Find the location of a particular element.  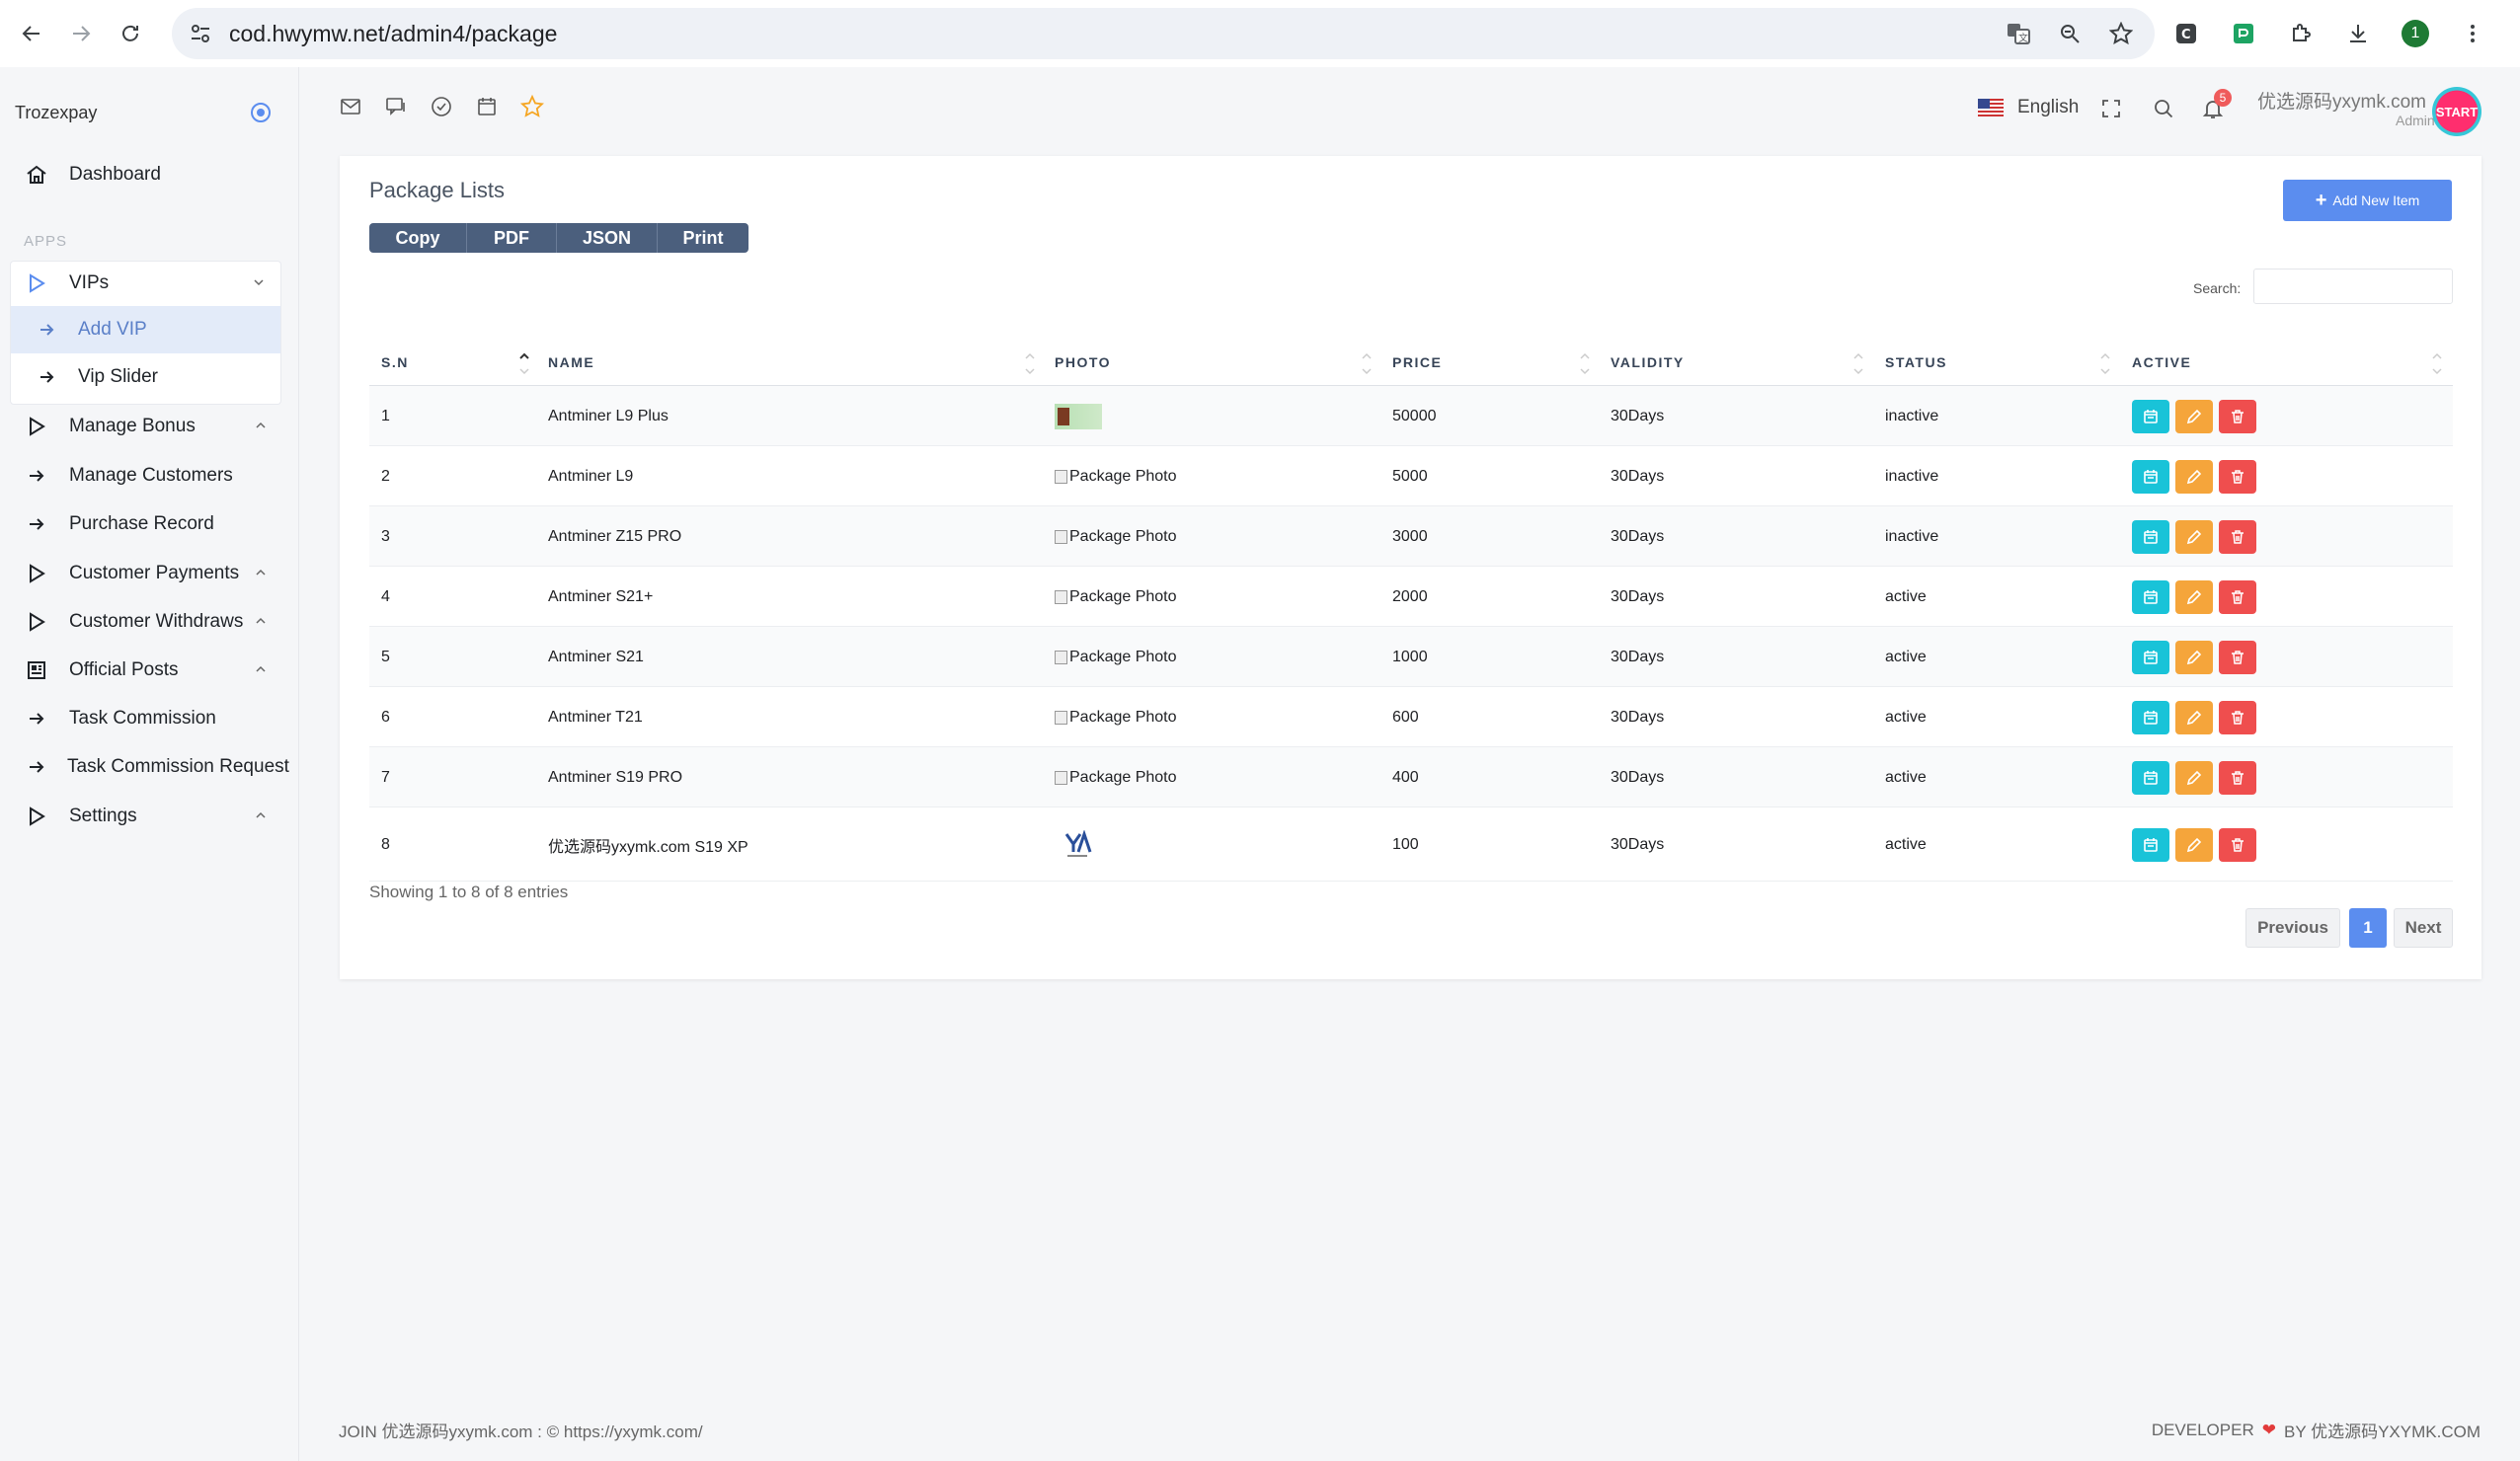

sidebar-item-label: Settings is located at coordinates (103, 816).